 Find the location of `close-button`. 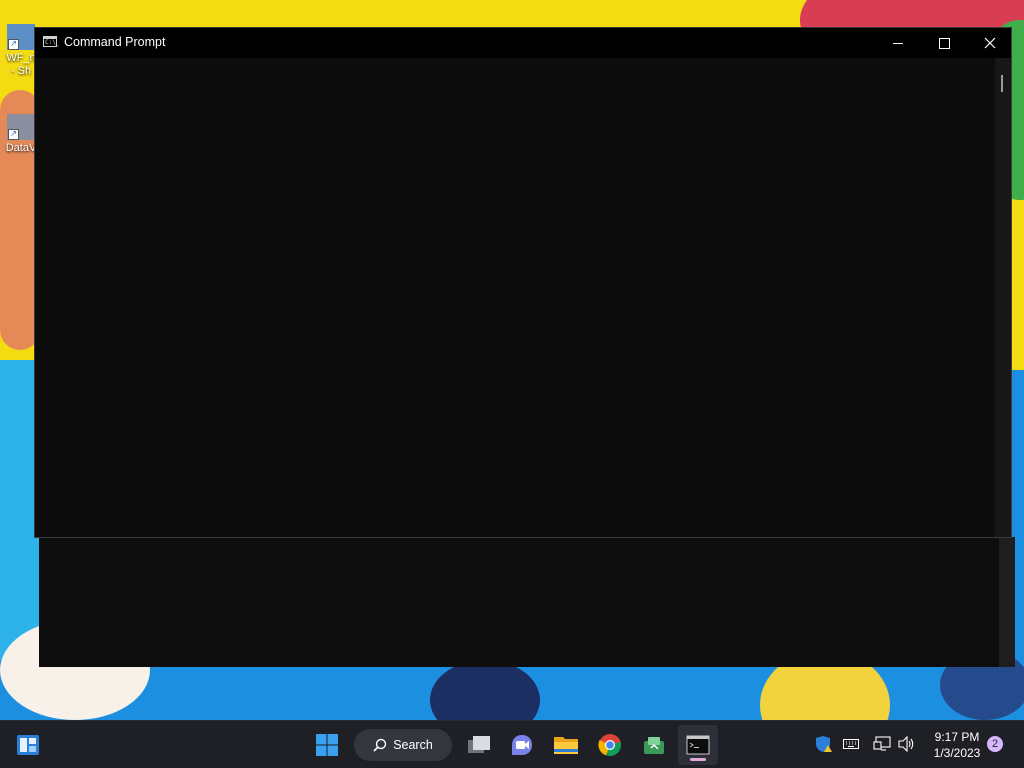

close-button is located at coordinates (990, 43).